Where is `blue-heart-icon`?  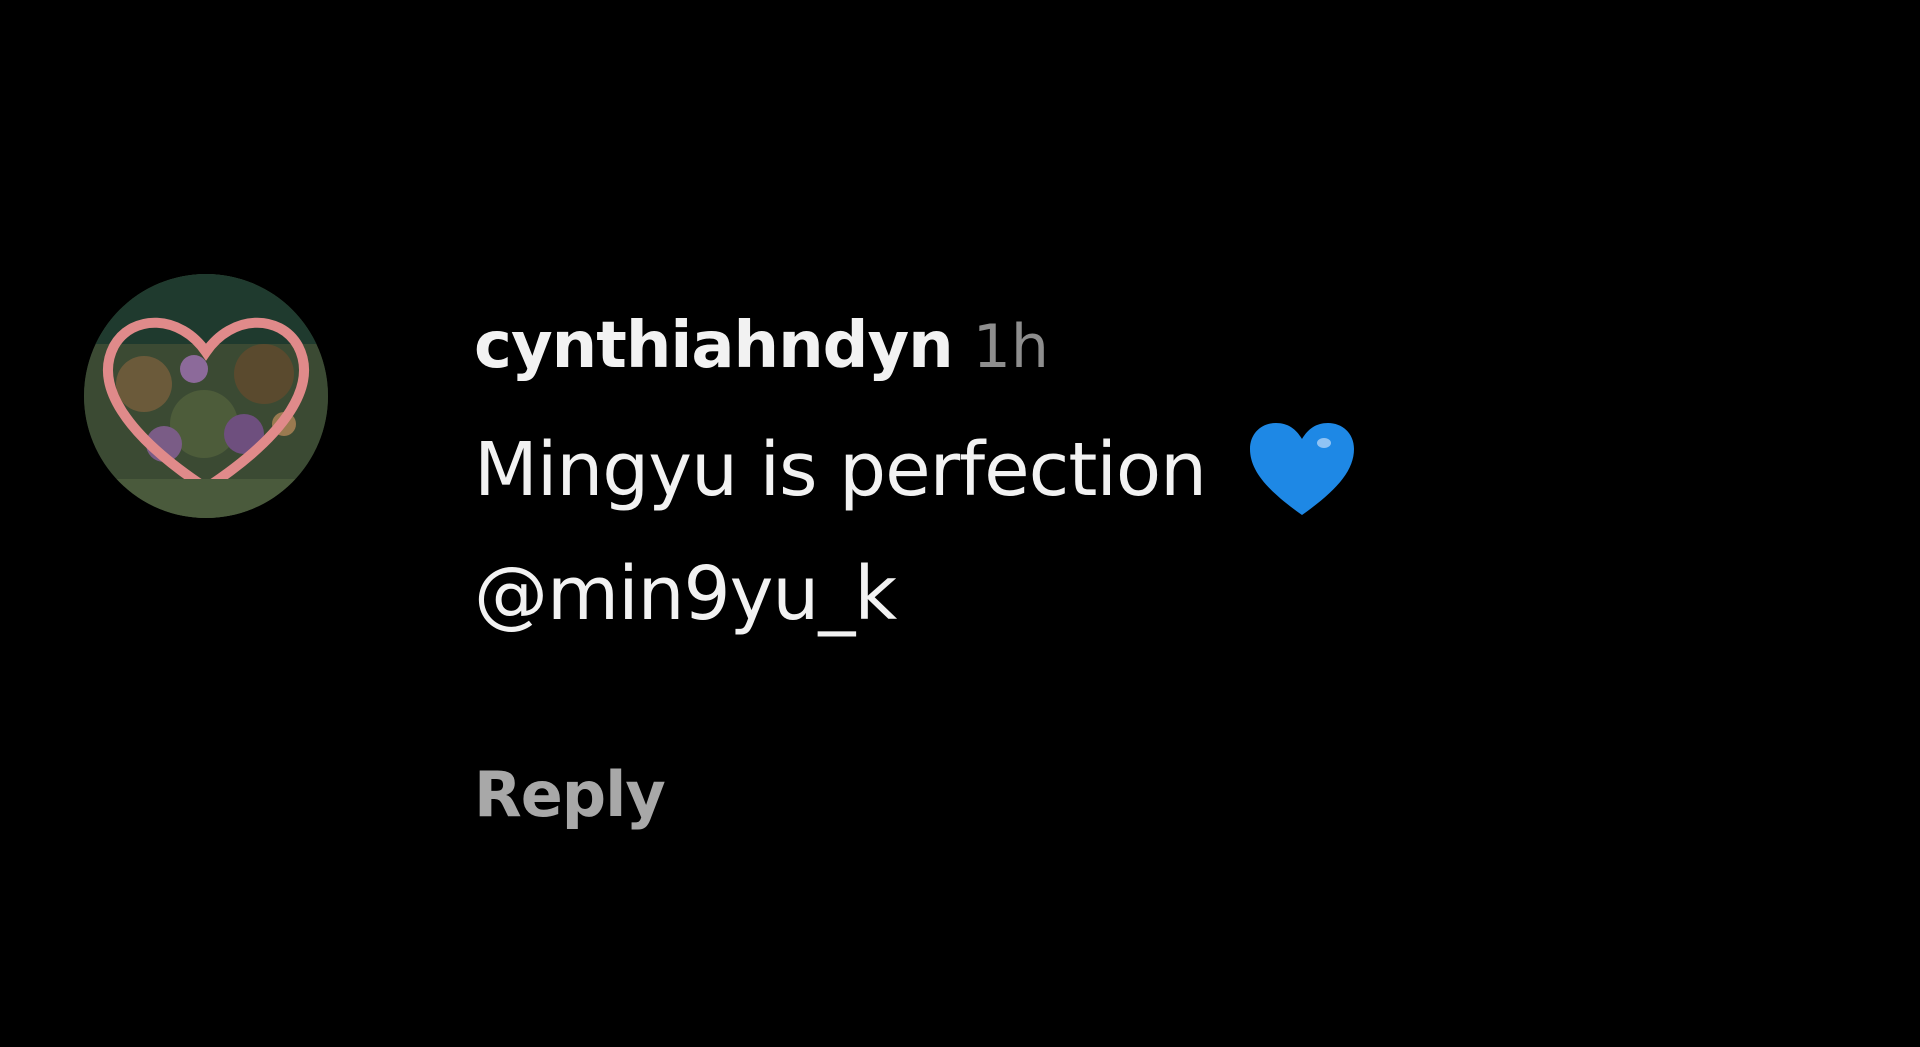 blue-heart-icon is located at coordinates (1302, 470).